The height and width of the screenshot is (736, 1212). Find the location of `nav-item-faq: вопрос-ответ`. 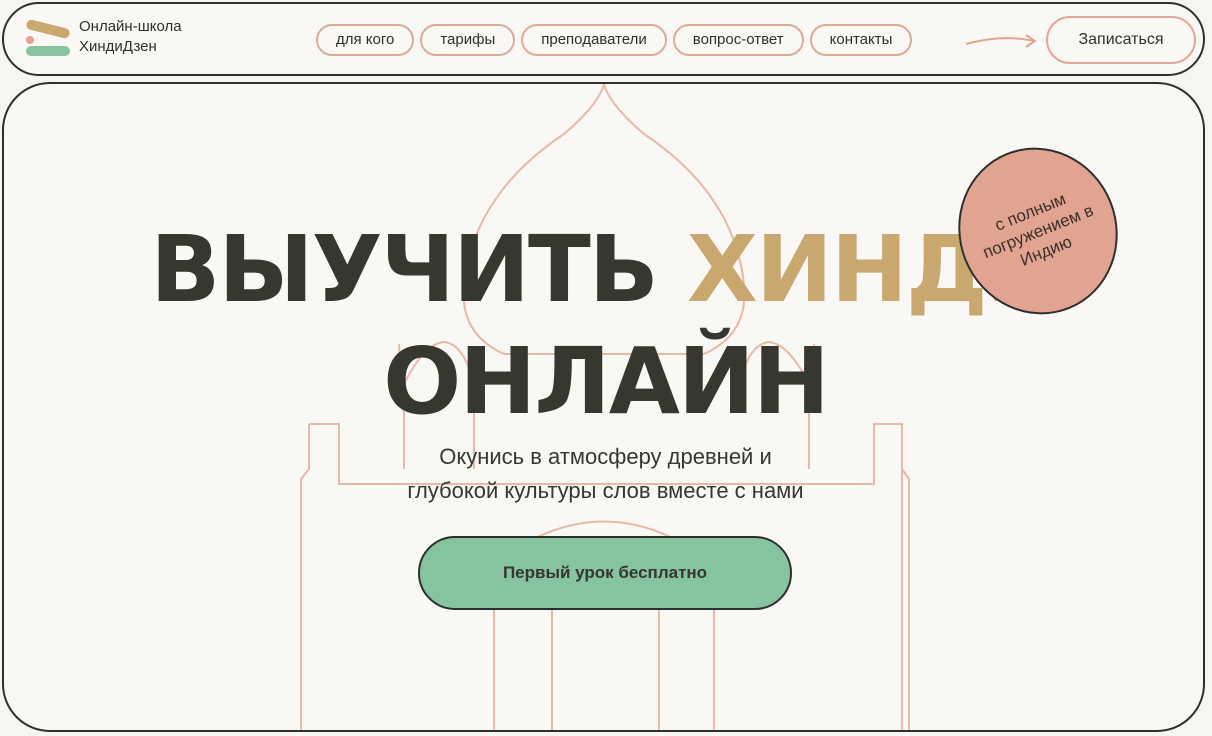

nav-item-faq: вопрос-ответ is located at coordinates (738, 40).